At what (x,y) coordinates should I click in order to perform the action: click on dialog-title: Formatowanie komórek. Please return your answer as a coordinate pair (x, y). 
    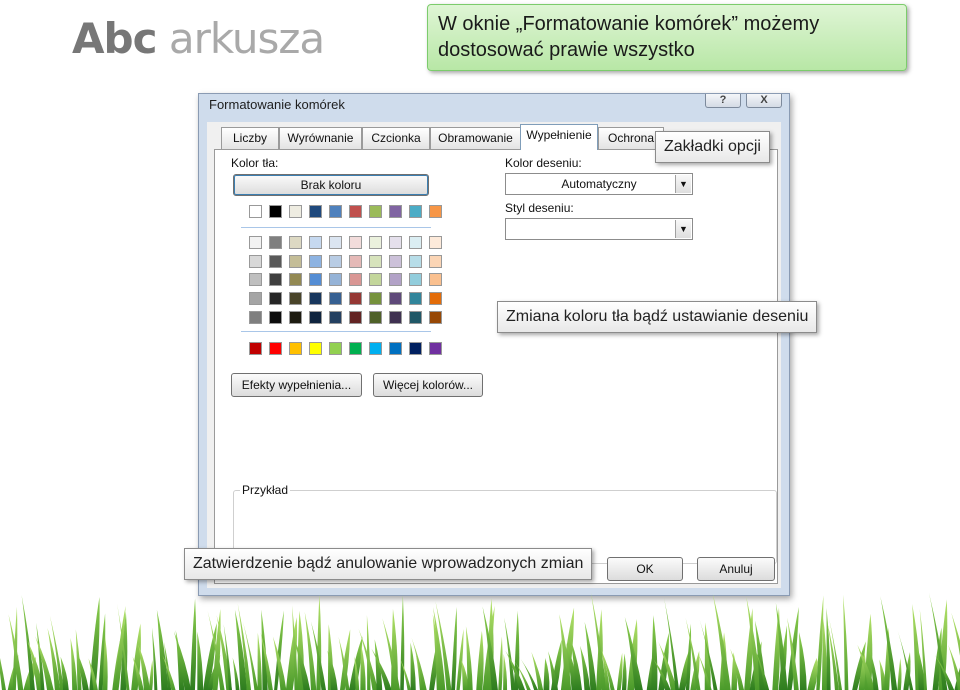
    Looking at the image, I should click on (277, 104).